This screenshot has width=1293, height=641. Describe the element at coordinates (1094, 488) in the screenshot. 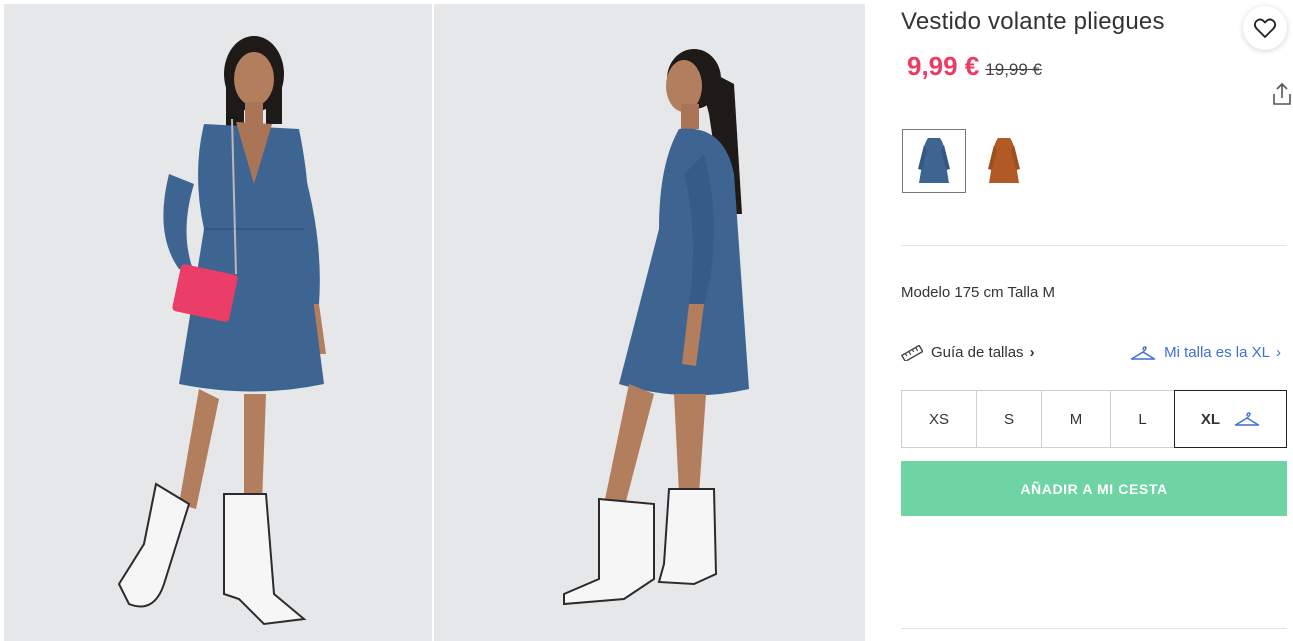

I see `add-to-cart-button: AÑADIR A MI CESTA` at that location.